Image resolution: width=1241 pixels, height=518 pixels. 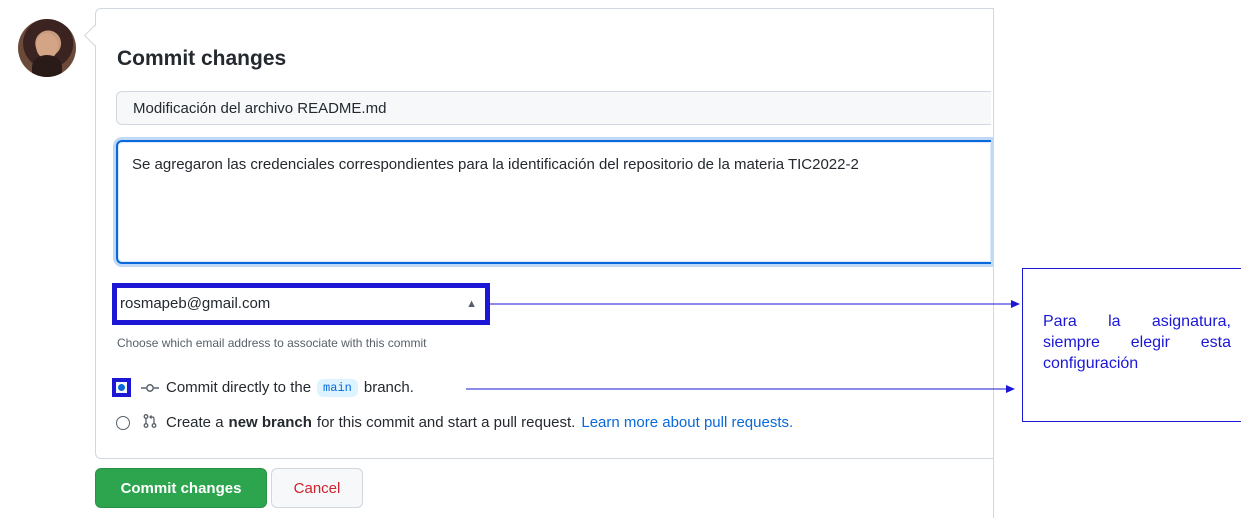 What do you see at coordinates (743, 346) in the screenshot?
I see `annotation-arrows` at bounding box center [743, 346].